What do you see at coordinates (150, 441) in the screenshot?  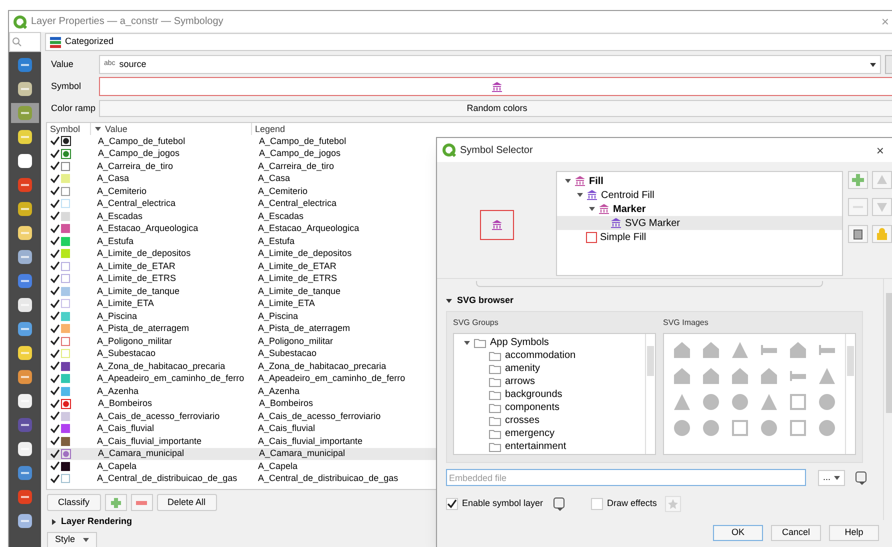 I see `table-cell-text: A_Cais_fluvial_importante` at bounding box center [150, 441].